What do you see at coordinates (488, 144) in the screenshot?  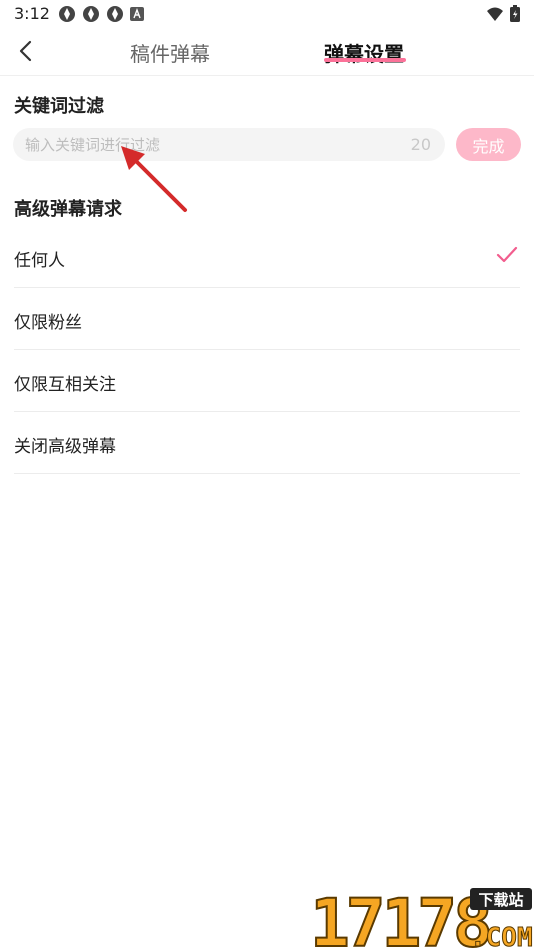 I see `done-button: 完成` at bounding box center [488, 144].